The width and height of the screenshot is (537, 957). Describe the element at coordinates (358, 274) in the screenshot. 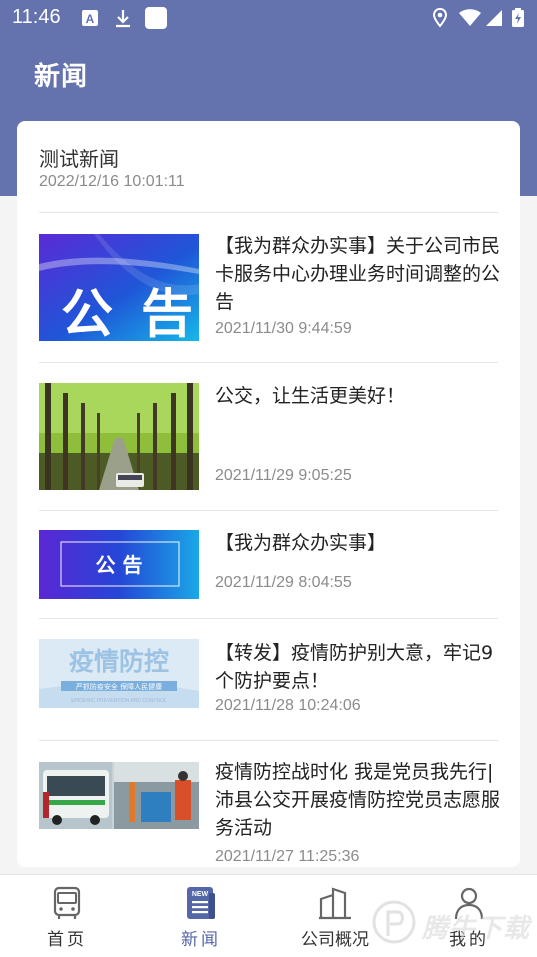

I see `news-item-title: 【我为群众办实事】关于公司市民卡服务中心办理业务时间调整的公告` at that location.